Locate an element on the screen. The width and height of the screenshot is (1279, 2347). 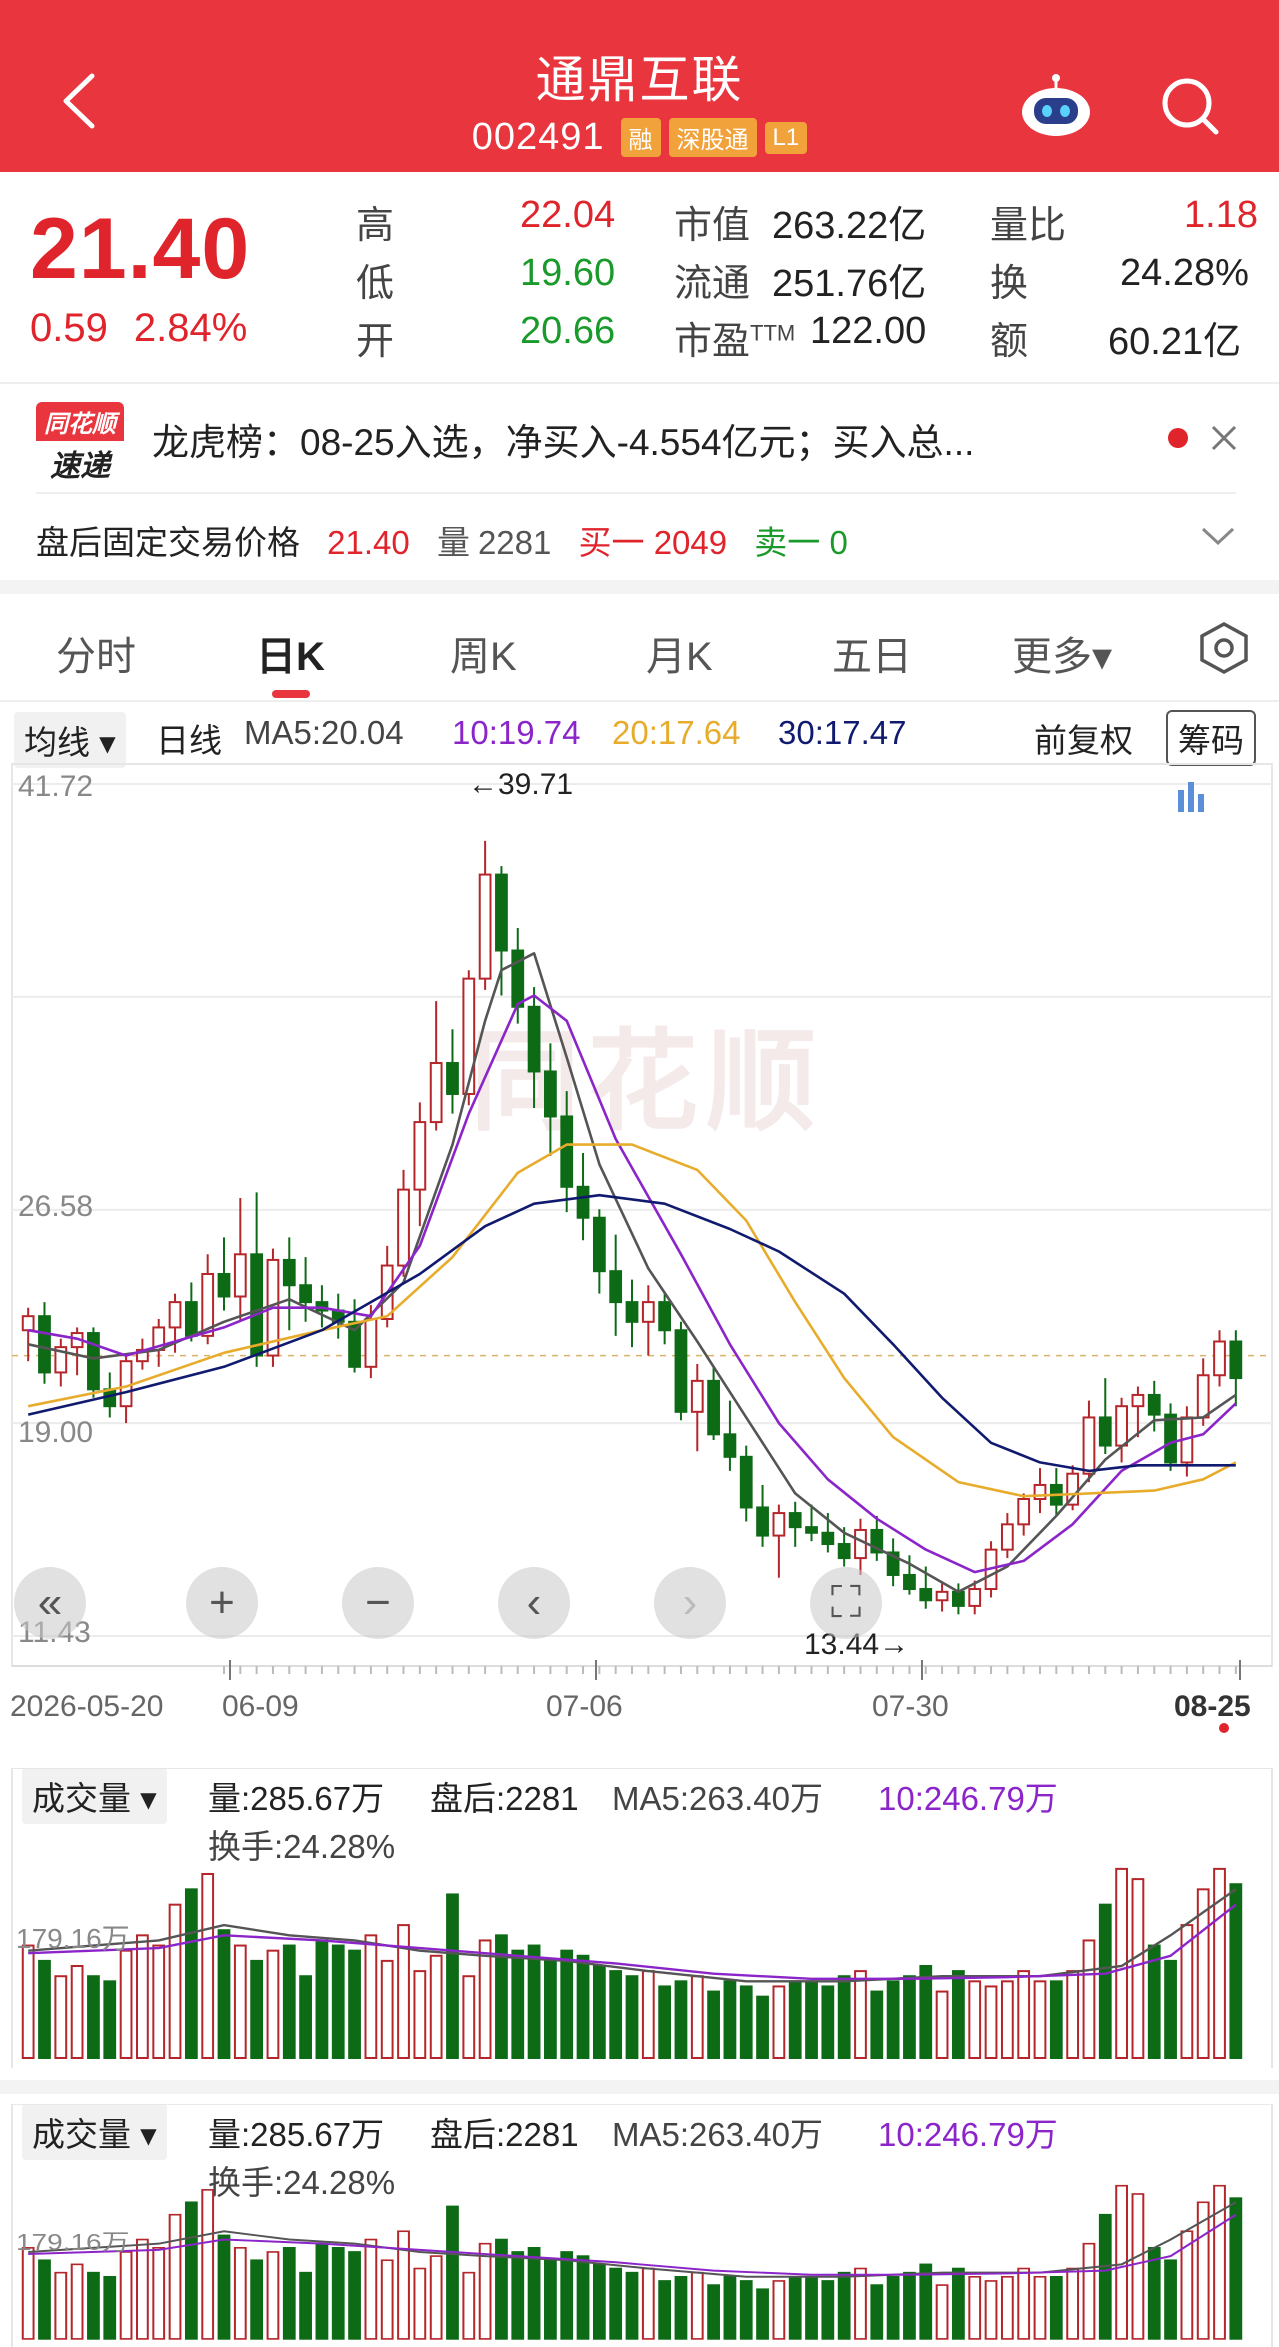
zoom-in-button: + is located at coordinates (222, 1603).